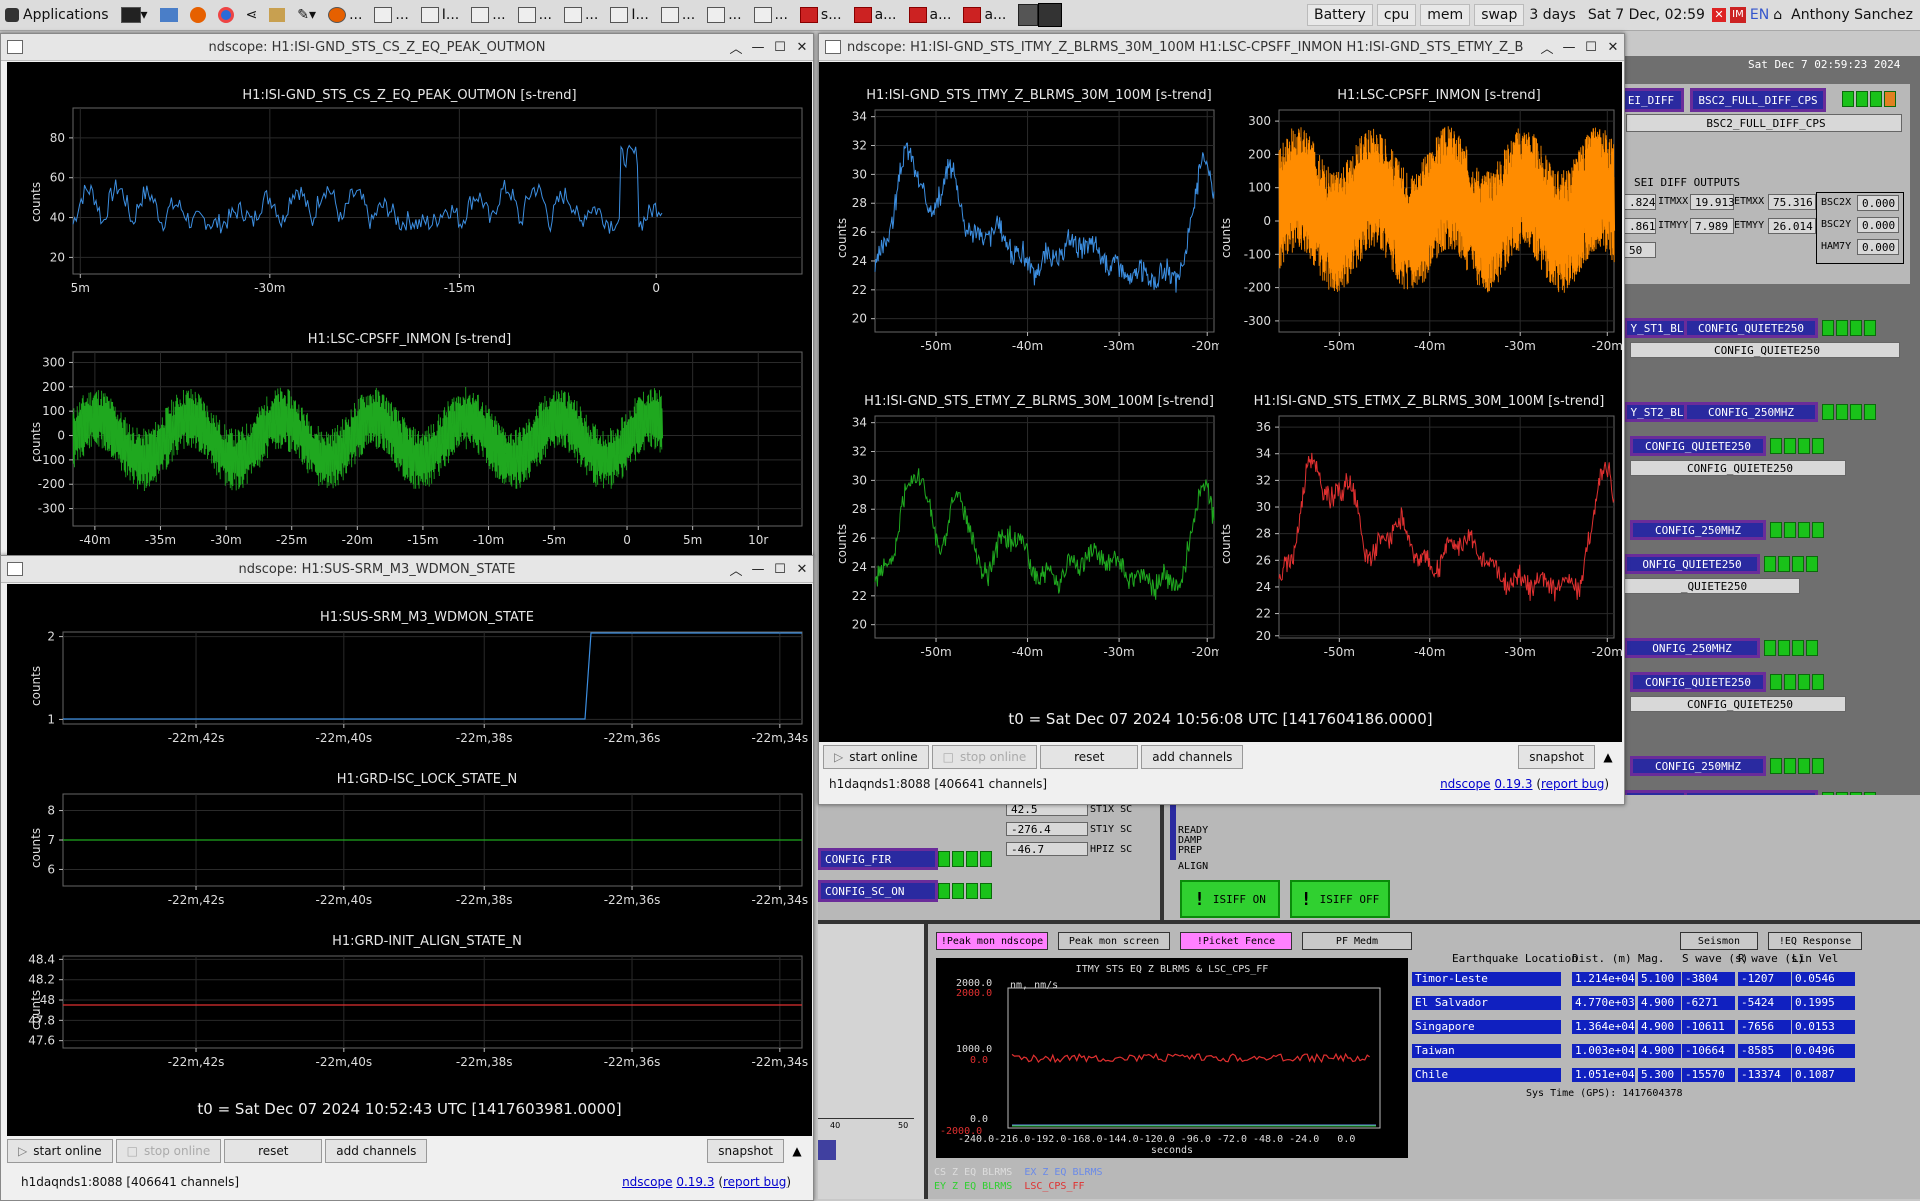 The height and width of the screenshot is (1201, 1920). Describe the element at coordinates (1340, 15) in the screenshot. I see `battery-indicator: Battery` at that location.